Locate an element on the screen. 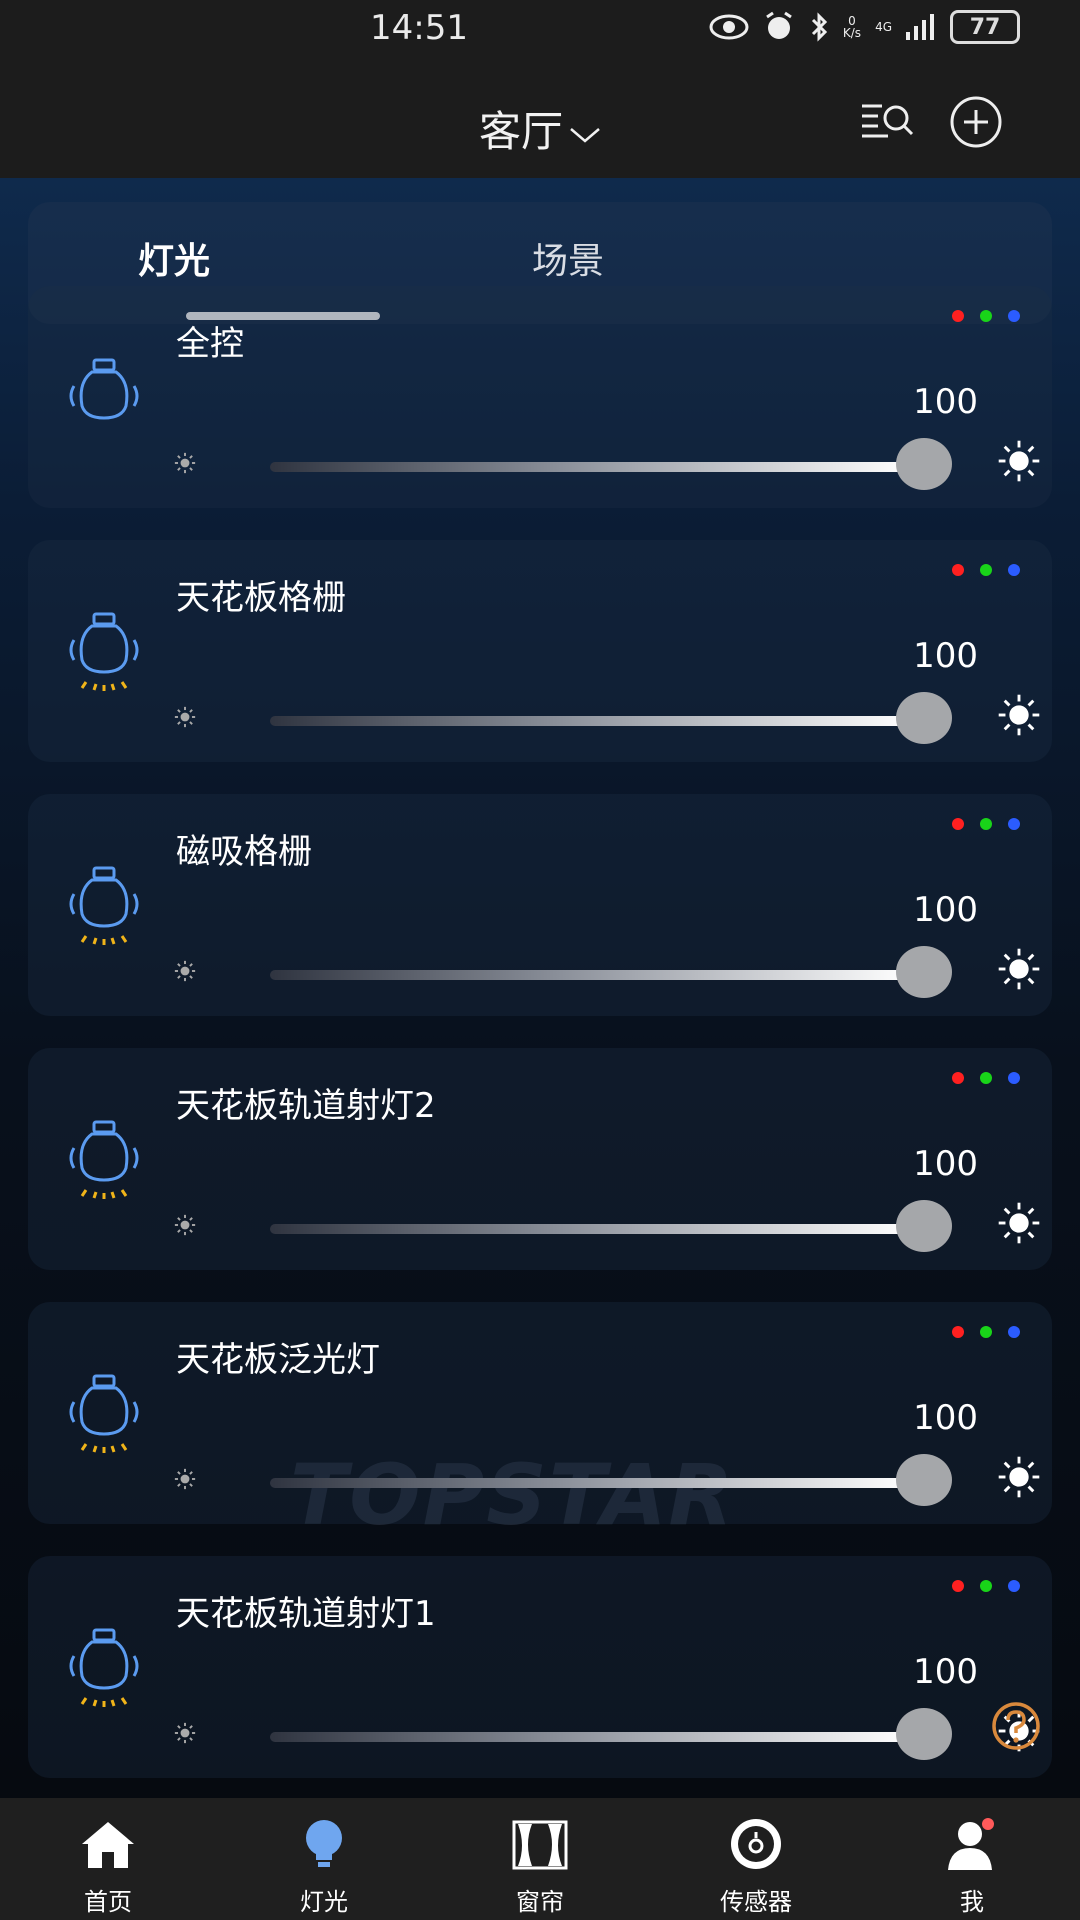  eye-icon is located at coordinates (729, 27).